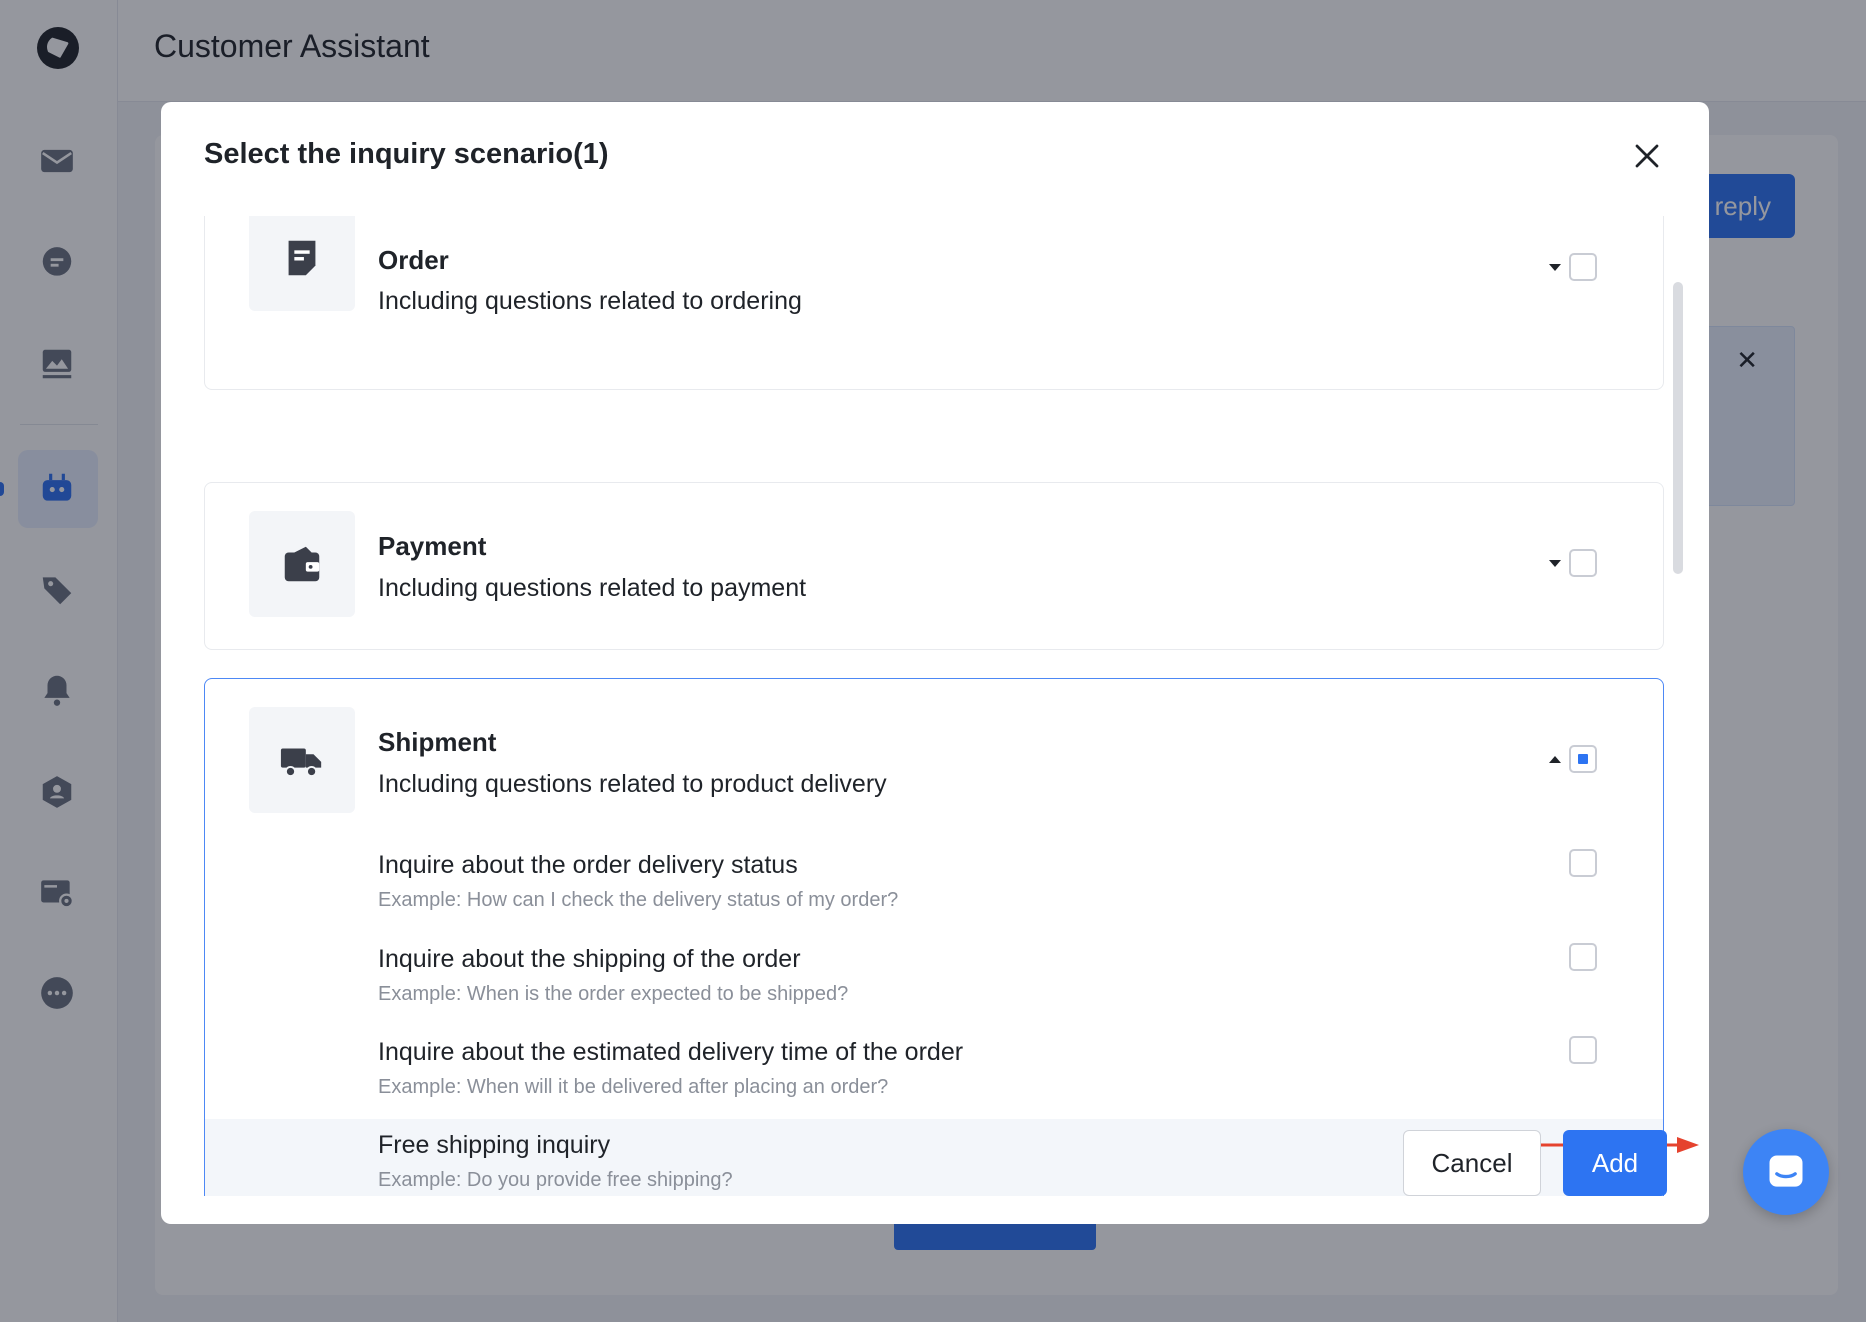 This screenshot has width=1866, height=1322. I want to click on scenario-title: Inquire about the order delivery status, so click(588, 865).